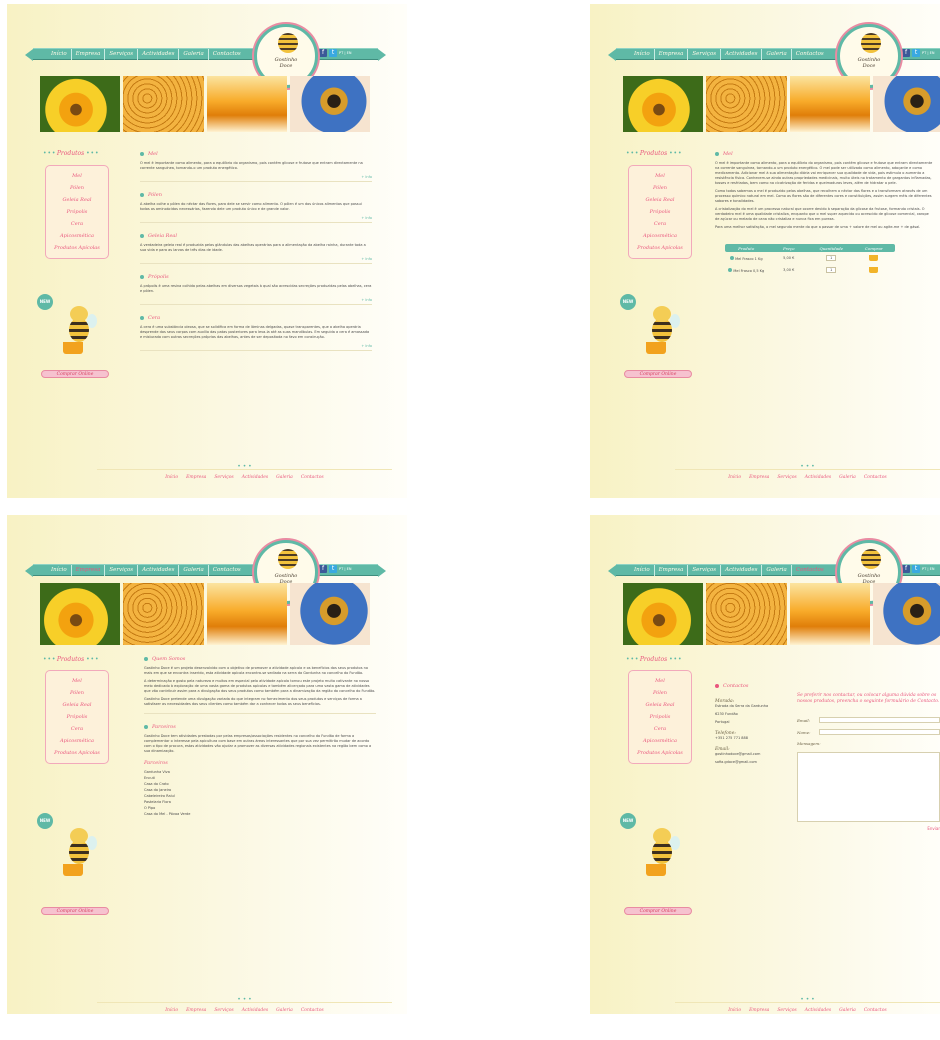 This screenshot has height=1040, width=940. What do you see at coordinates (879, 732) in the screenshot?
I see `name-field` at bounding box center [879, 732].